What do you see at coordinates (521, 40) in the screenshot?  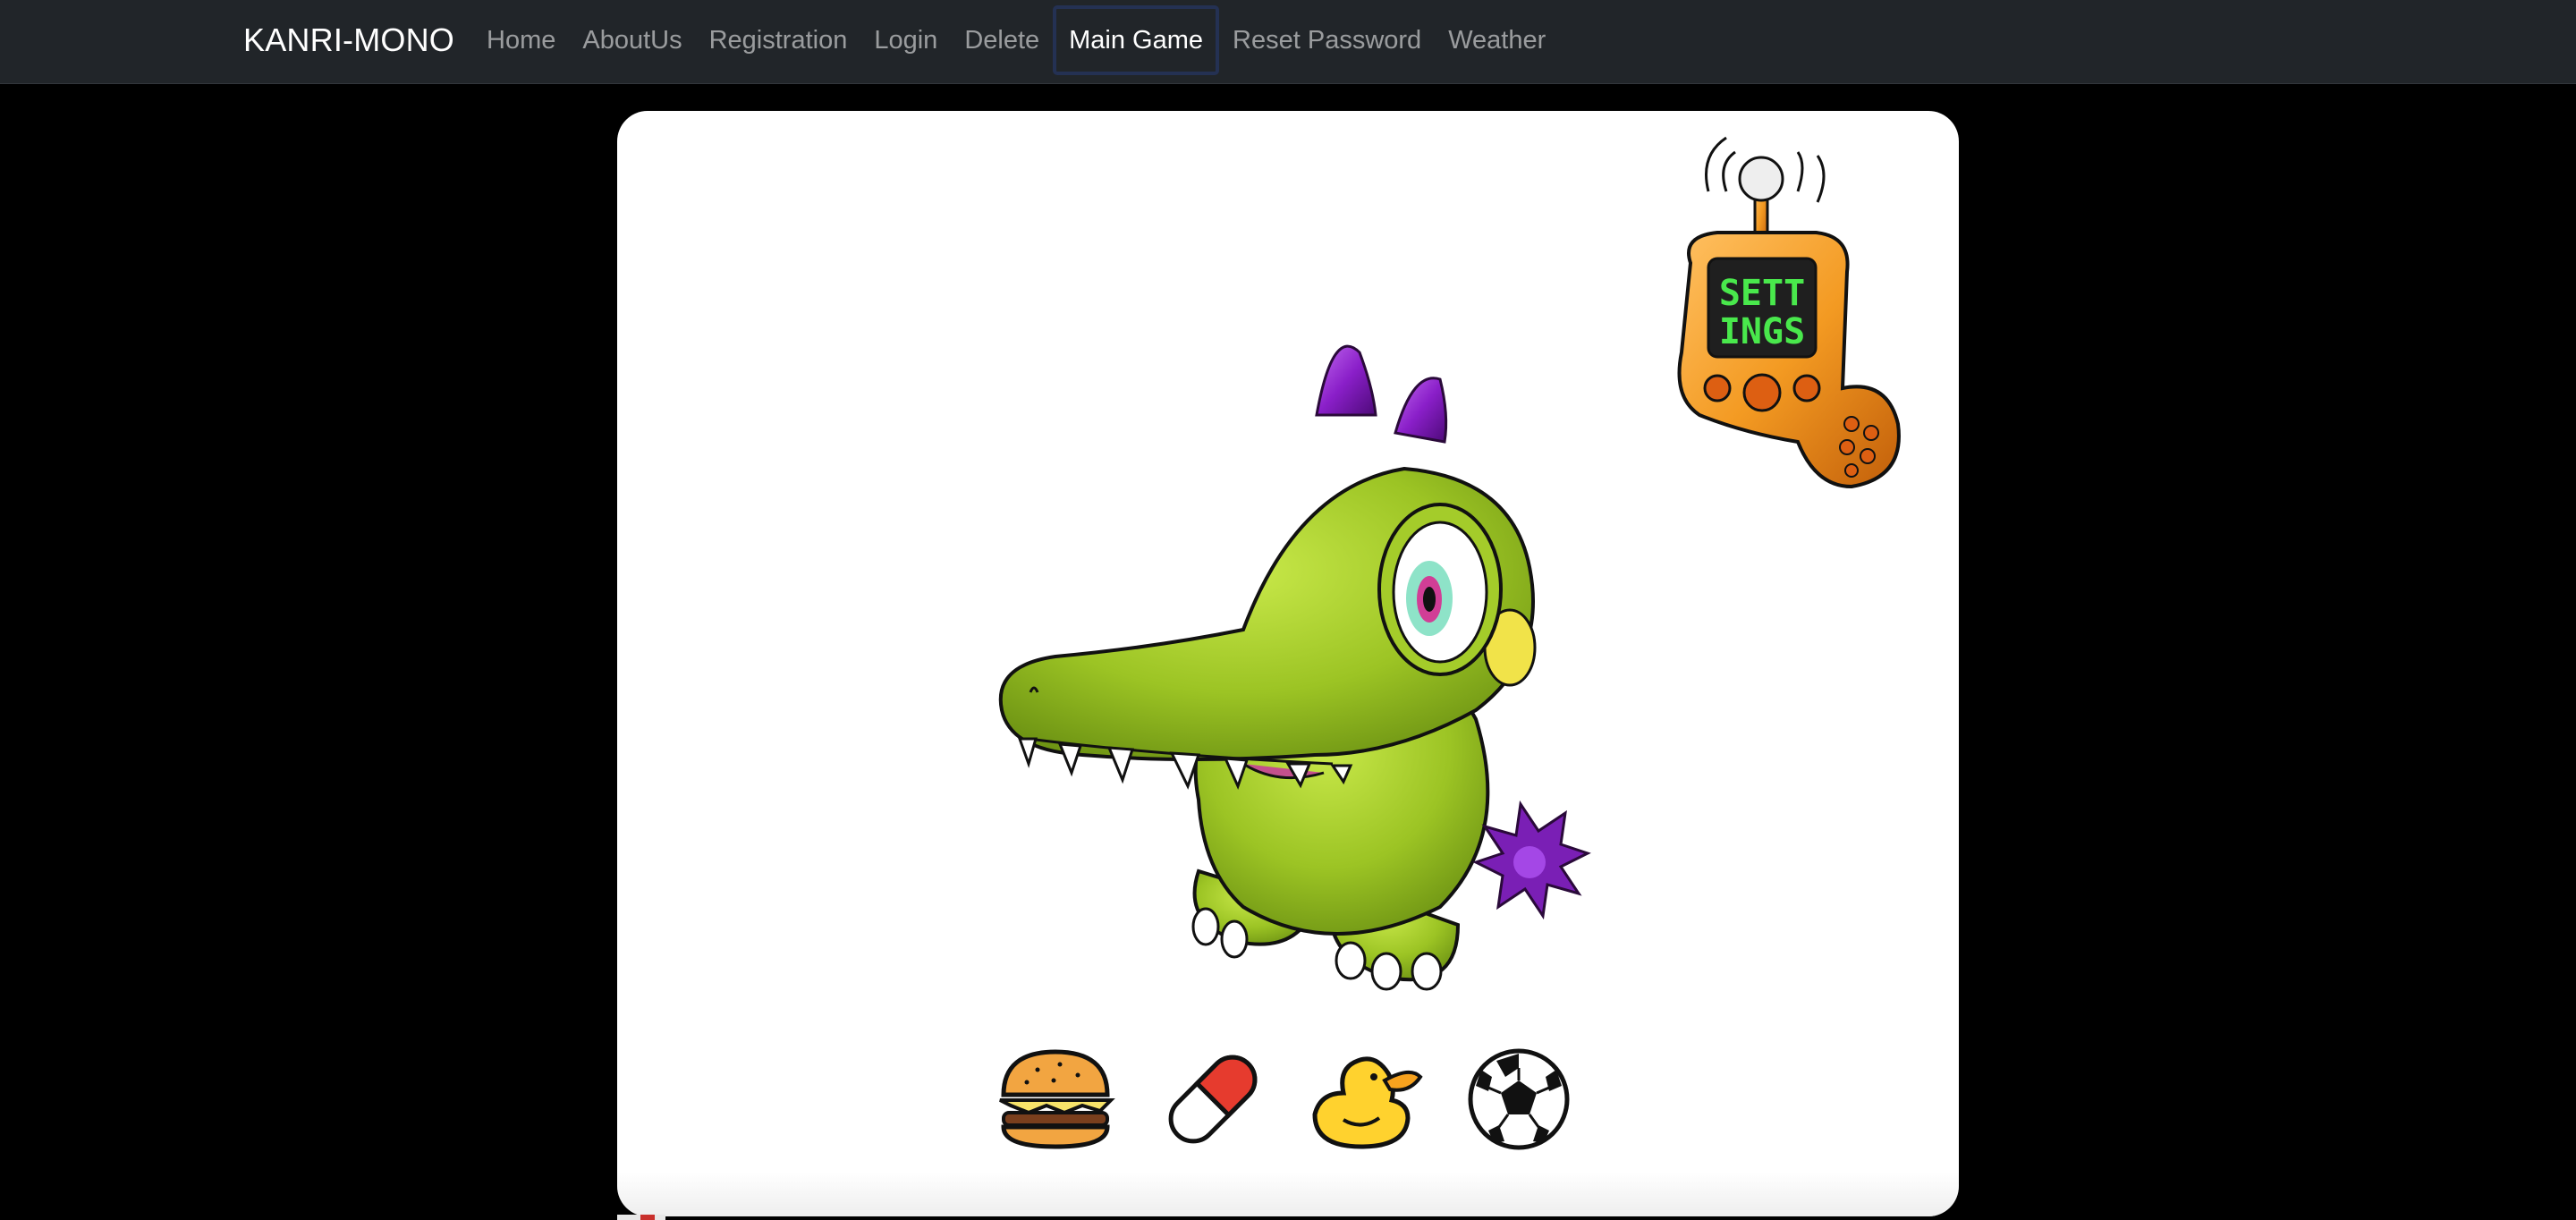 I see `nav-link-home: Home` at bounding box center [521, 40].